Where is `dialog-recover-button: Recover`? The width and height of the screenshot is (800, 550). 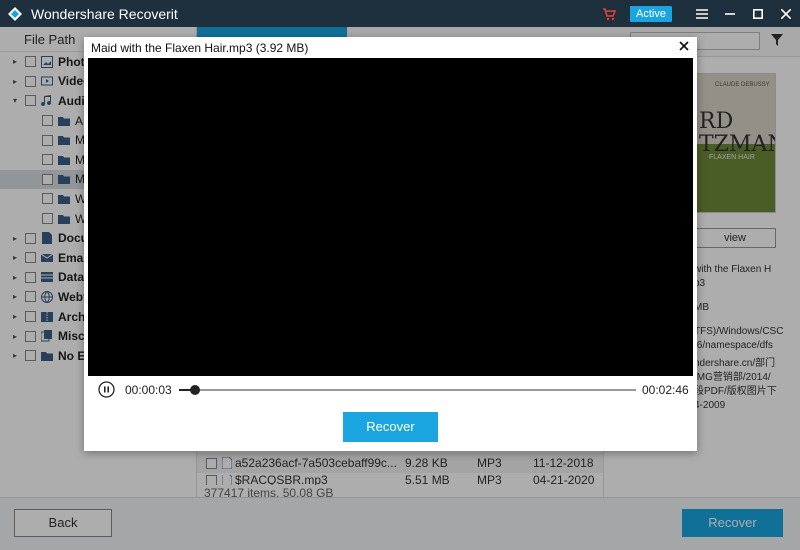
dialog-recover-button: Recover is located at coordinates (390, 427).